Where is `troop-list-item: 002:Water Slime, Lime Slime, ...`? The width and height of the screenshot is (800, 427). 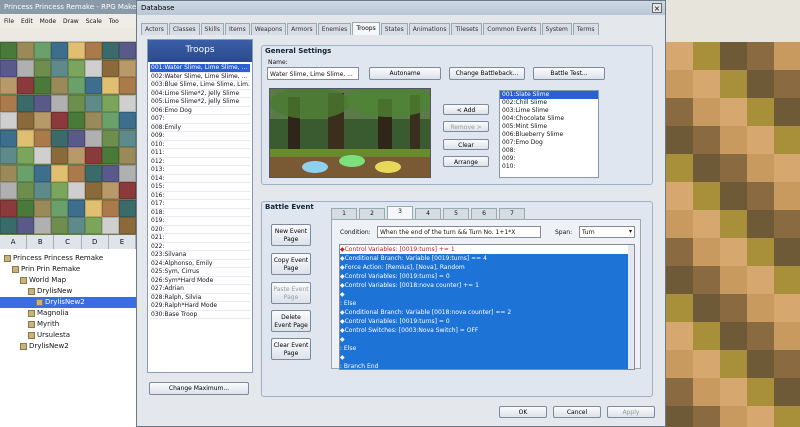
troop-list-item: 002:Water Slime, Lime Slime, ... is located at coordinates (200, 77).